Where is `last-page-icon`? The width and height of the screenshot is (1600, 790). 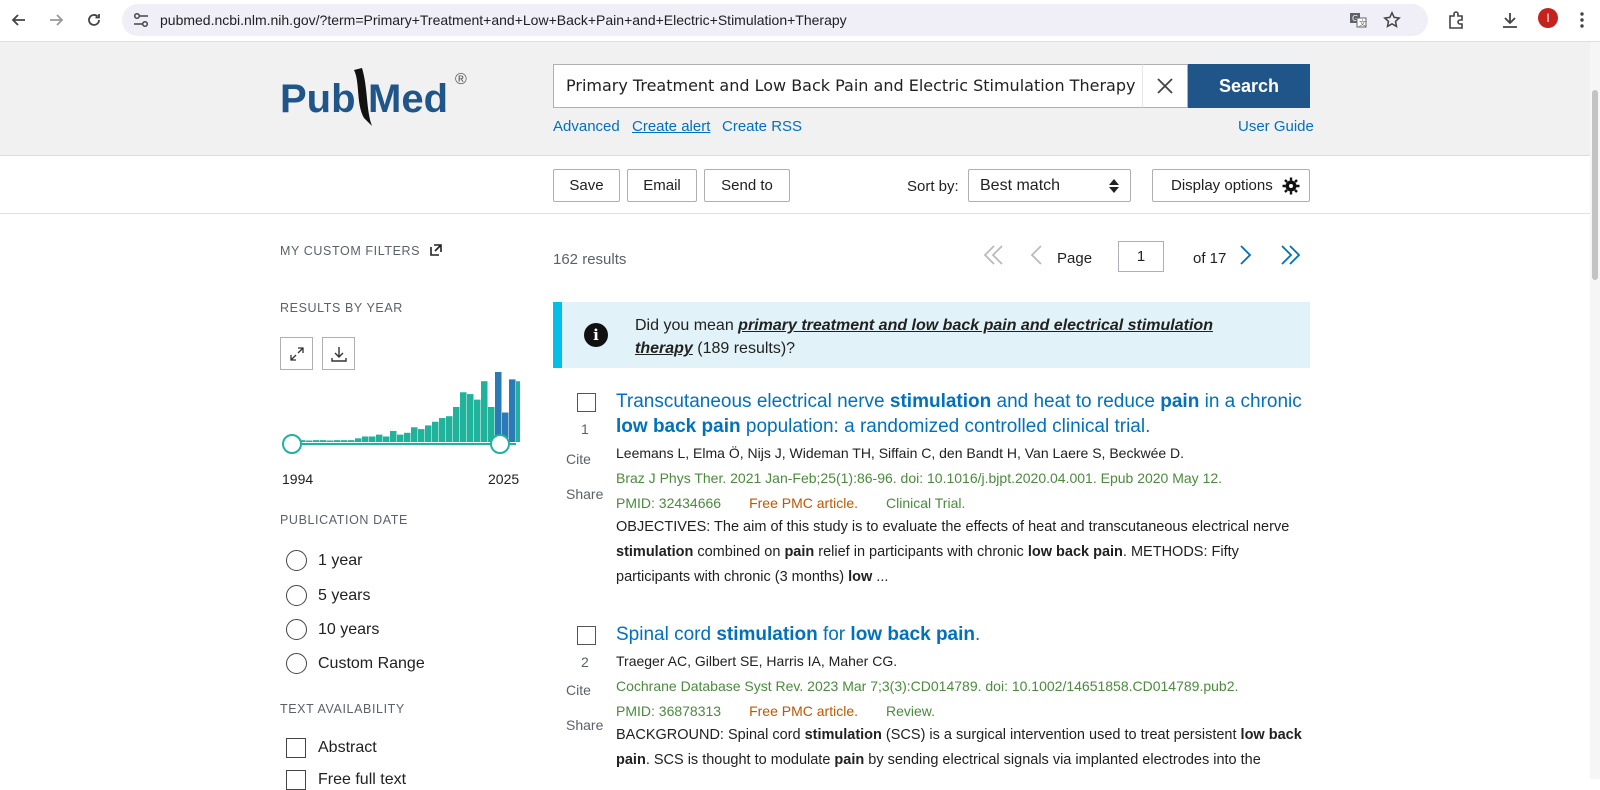
last-page-icon is located at coordinates (1290, 255).